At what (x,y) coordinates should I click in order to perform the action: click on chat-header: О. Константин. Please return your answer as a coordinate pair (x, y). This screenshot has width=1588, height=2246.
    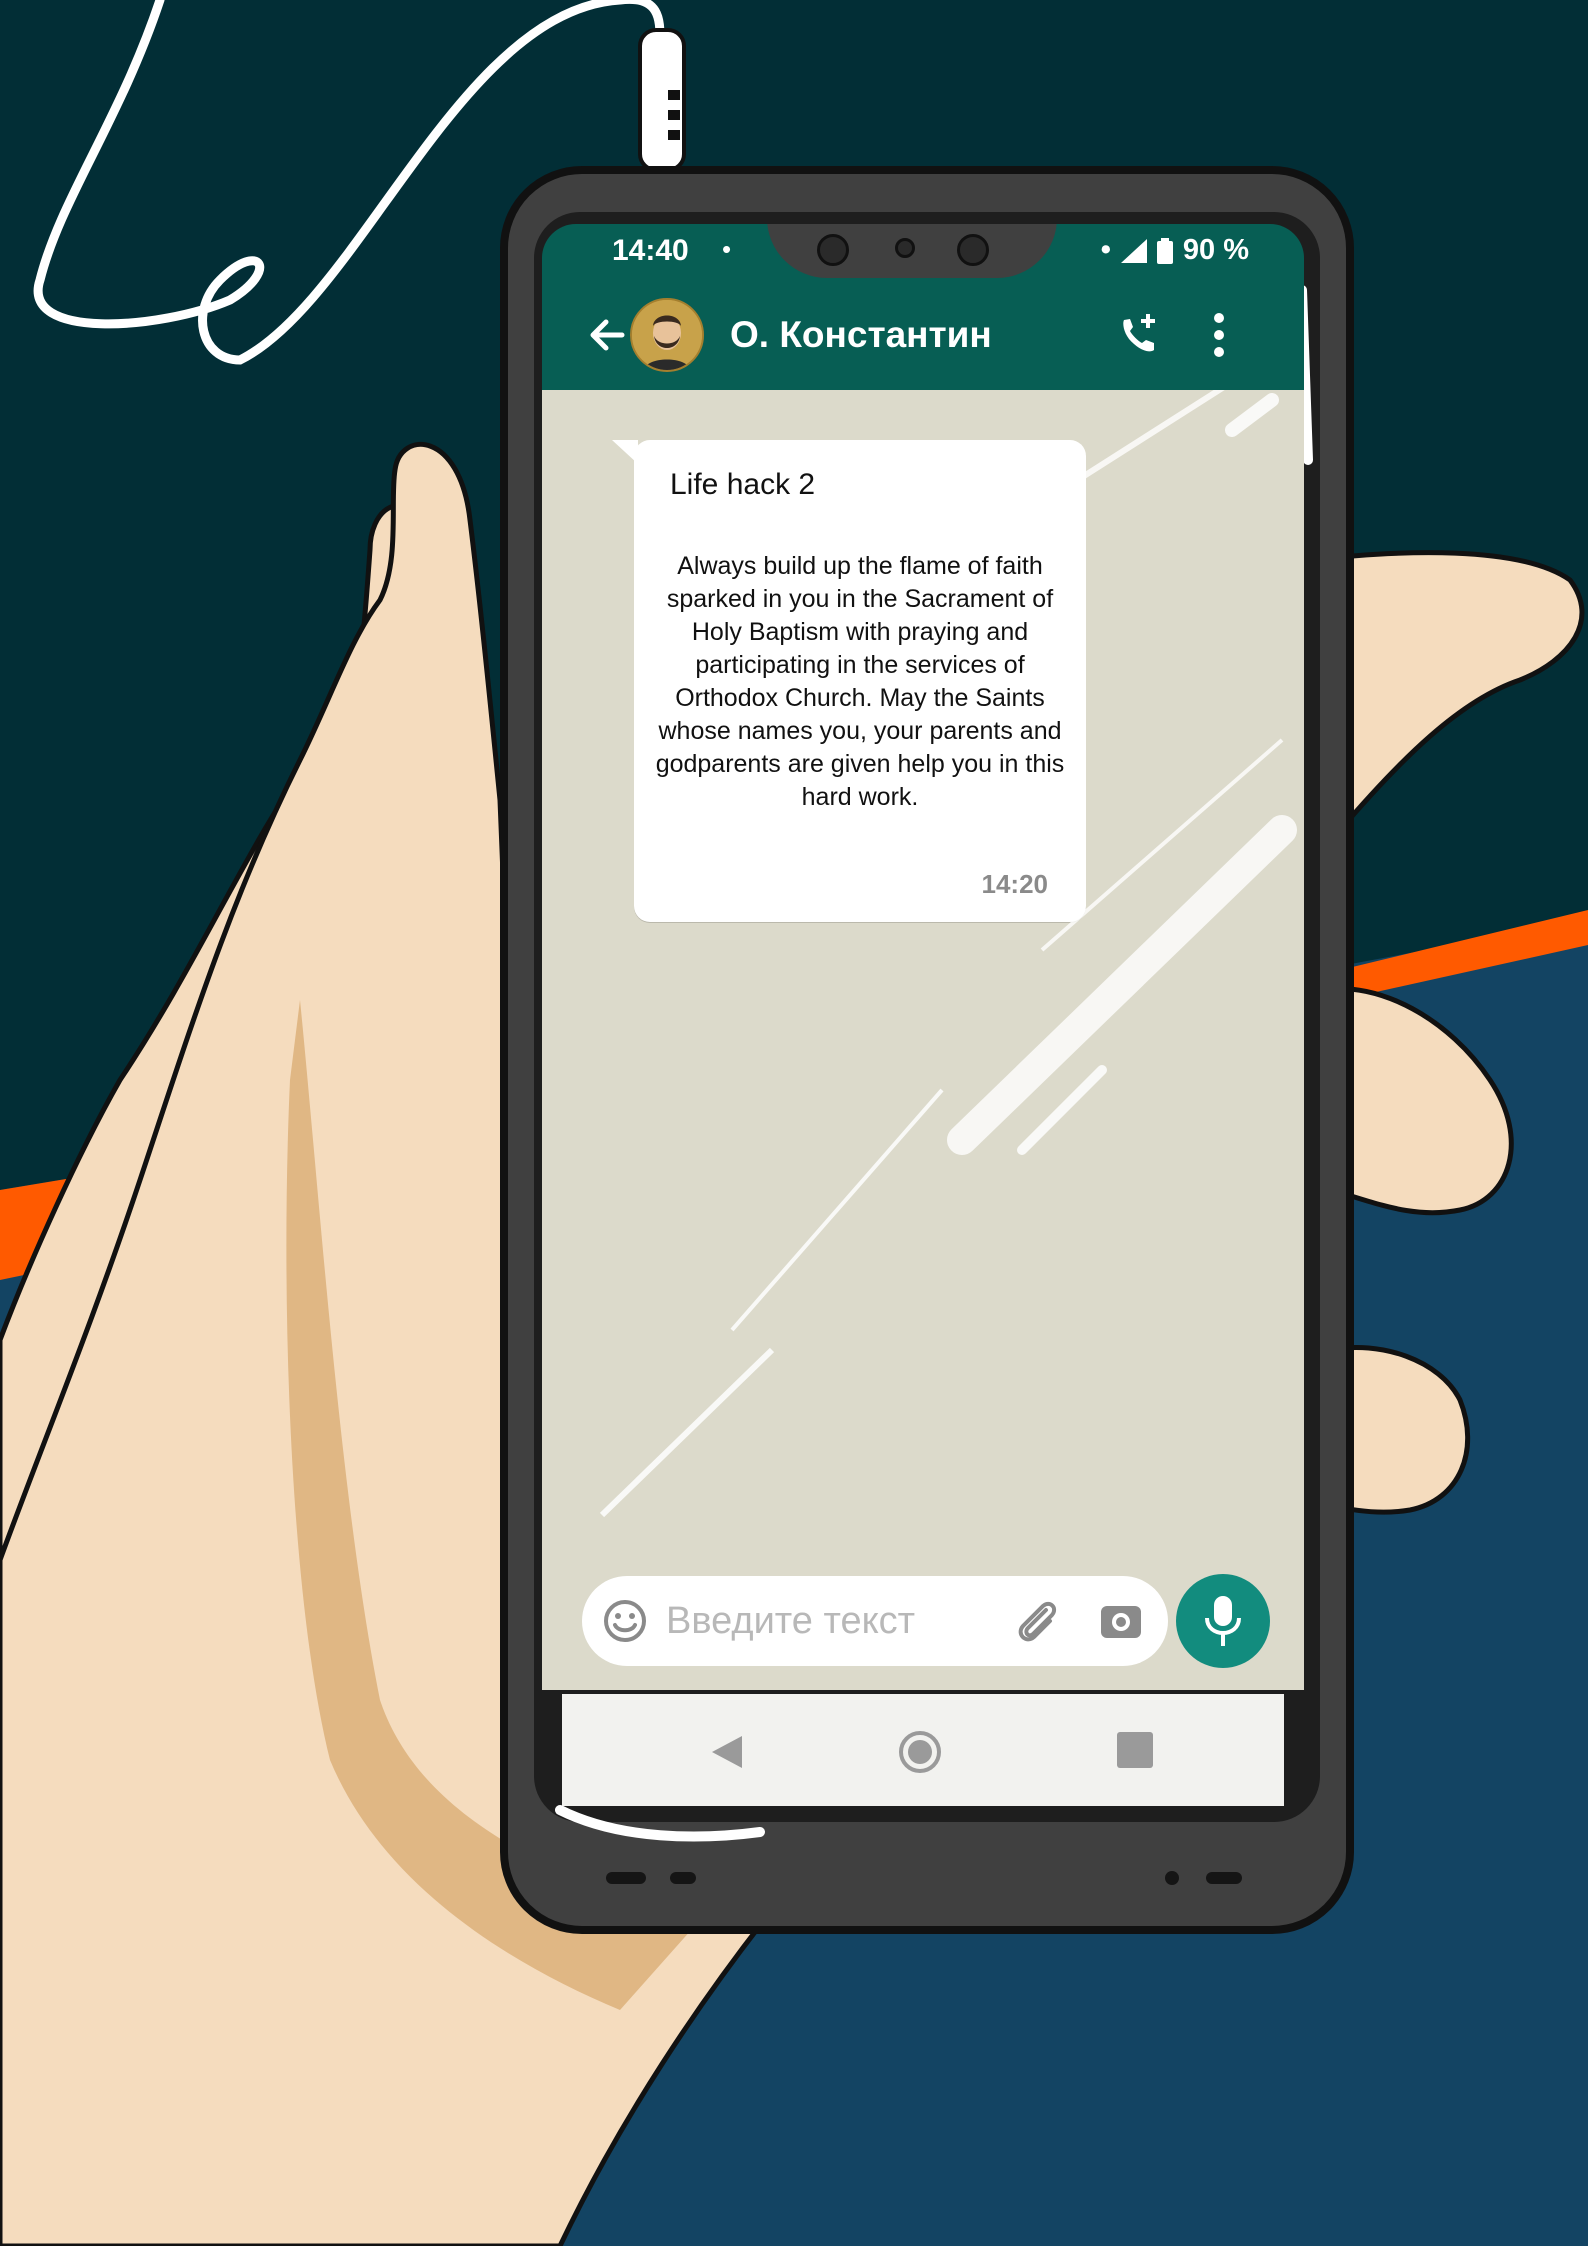
    Looking at the image, I should click on (923, 336).